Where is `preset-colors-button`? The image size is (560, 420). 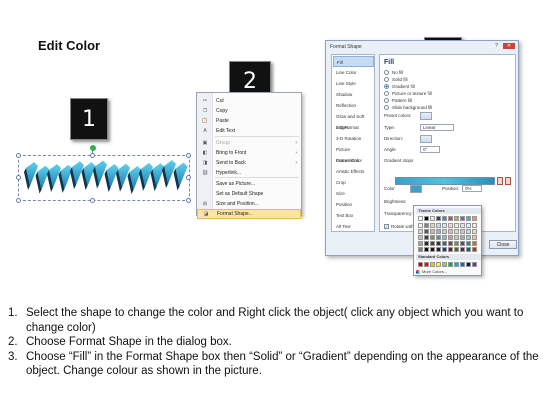
preset-colors-button is located at coordinates (426, 116).